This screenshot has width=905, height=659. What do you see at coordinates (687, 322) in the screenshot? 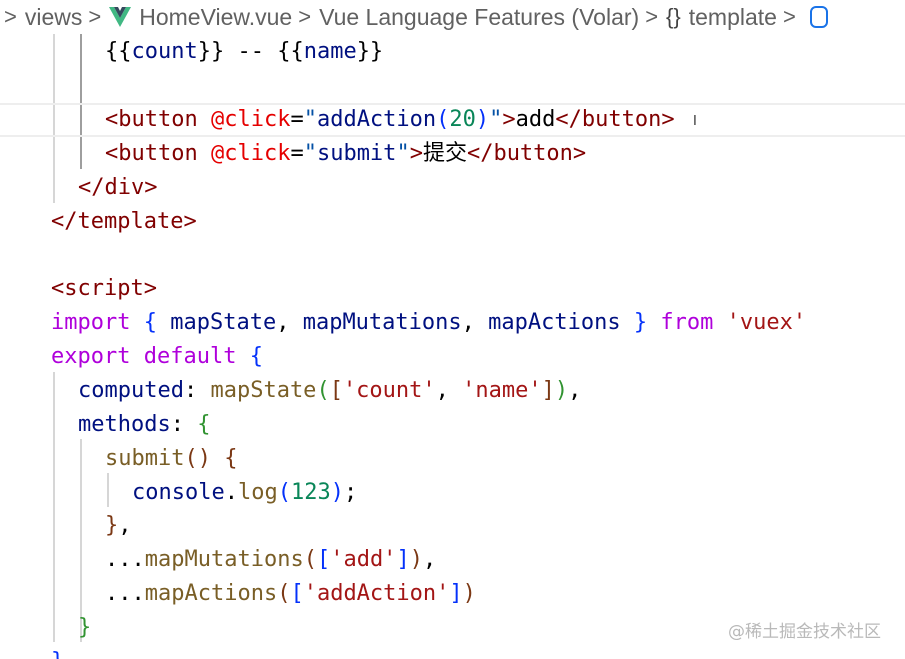
I see `code-token: from` at bounding box center [687, 322].